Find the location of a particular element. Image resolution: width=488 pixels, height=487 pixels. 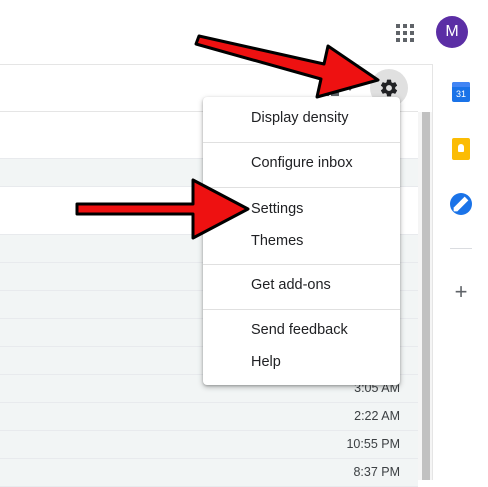

table-row: 10:55 PM is located at coordinates (209, 445).